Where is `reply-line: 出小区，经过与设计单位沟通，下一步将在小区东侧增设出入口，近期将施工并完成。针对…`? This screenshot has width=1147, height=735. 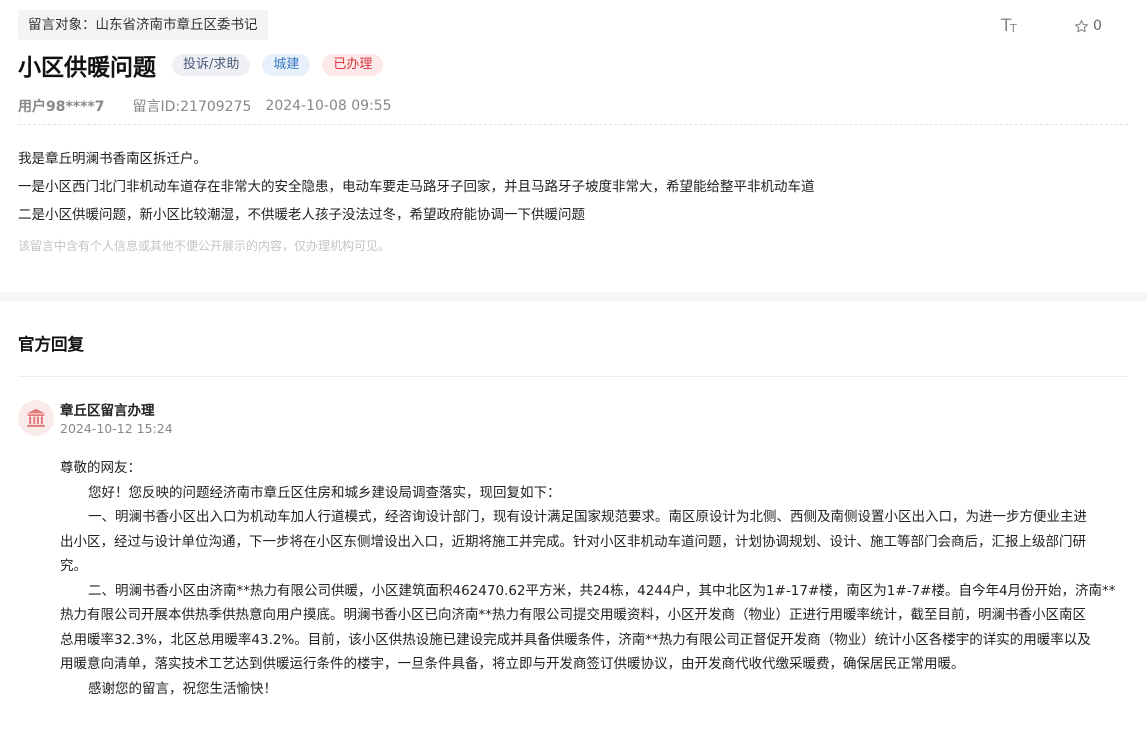 reply-line: 出小区，经过与设计单位沟通，下一步将在小区东侧增设出入口，近期将施工并完成。针对… is located at coordinates (573, 541).